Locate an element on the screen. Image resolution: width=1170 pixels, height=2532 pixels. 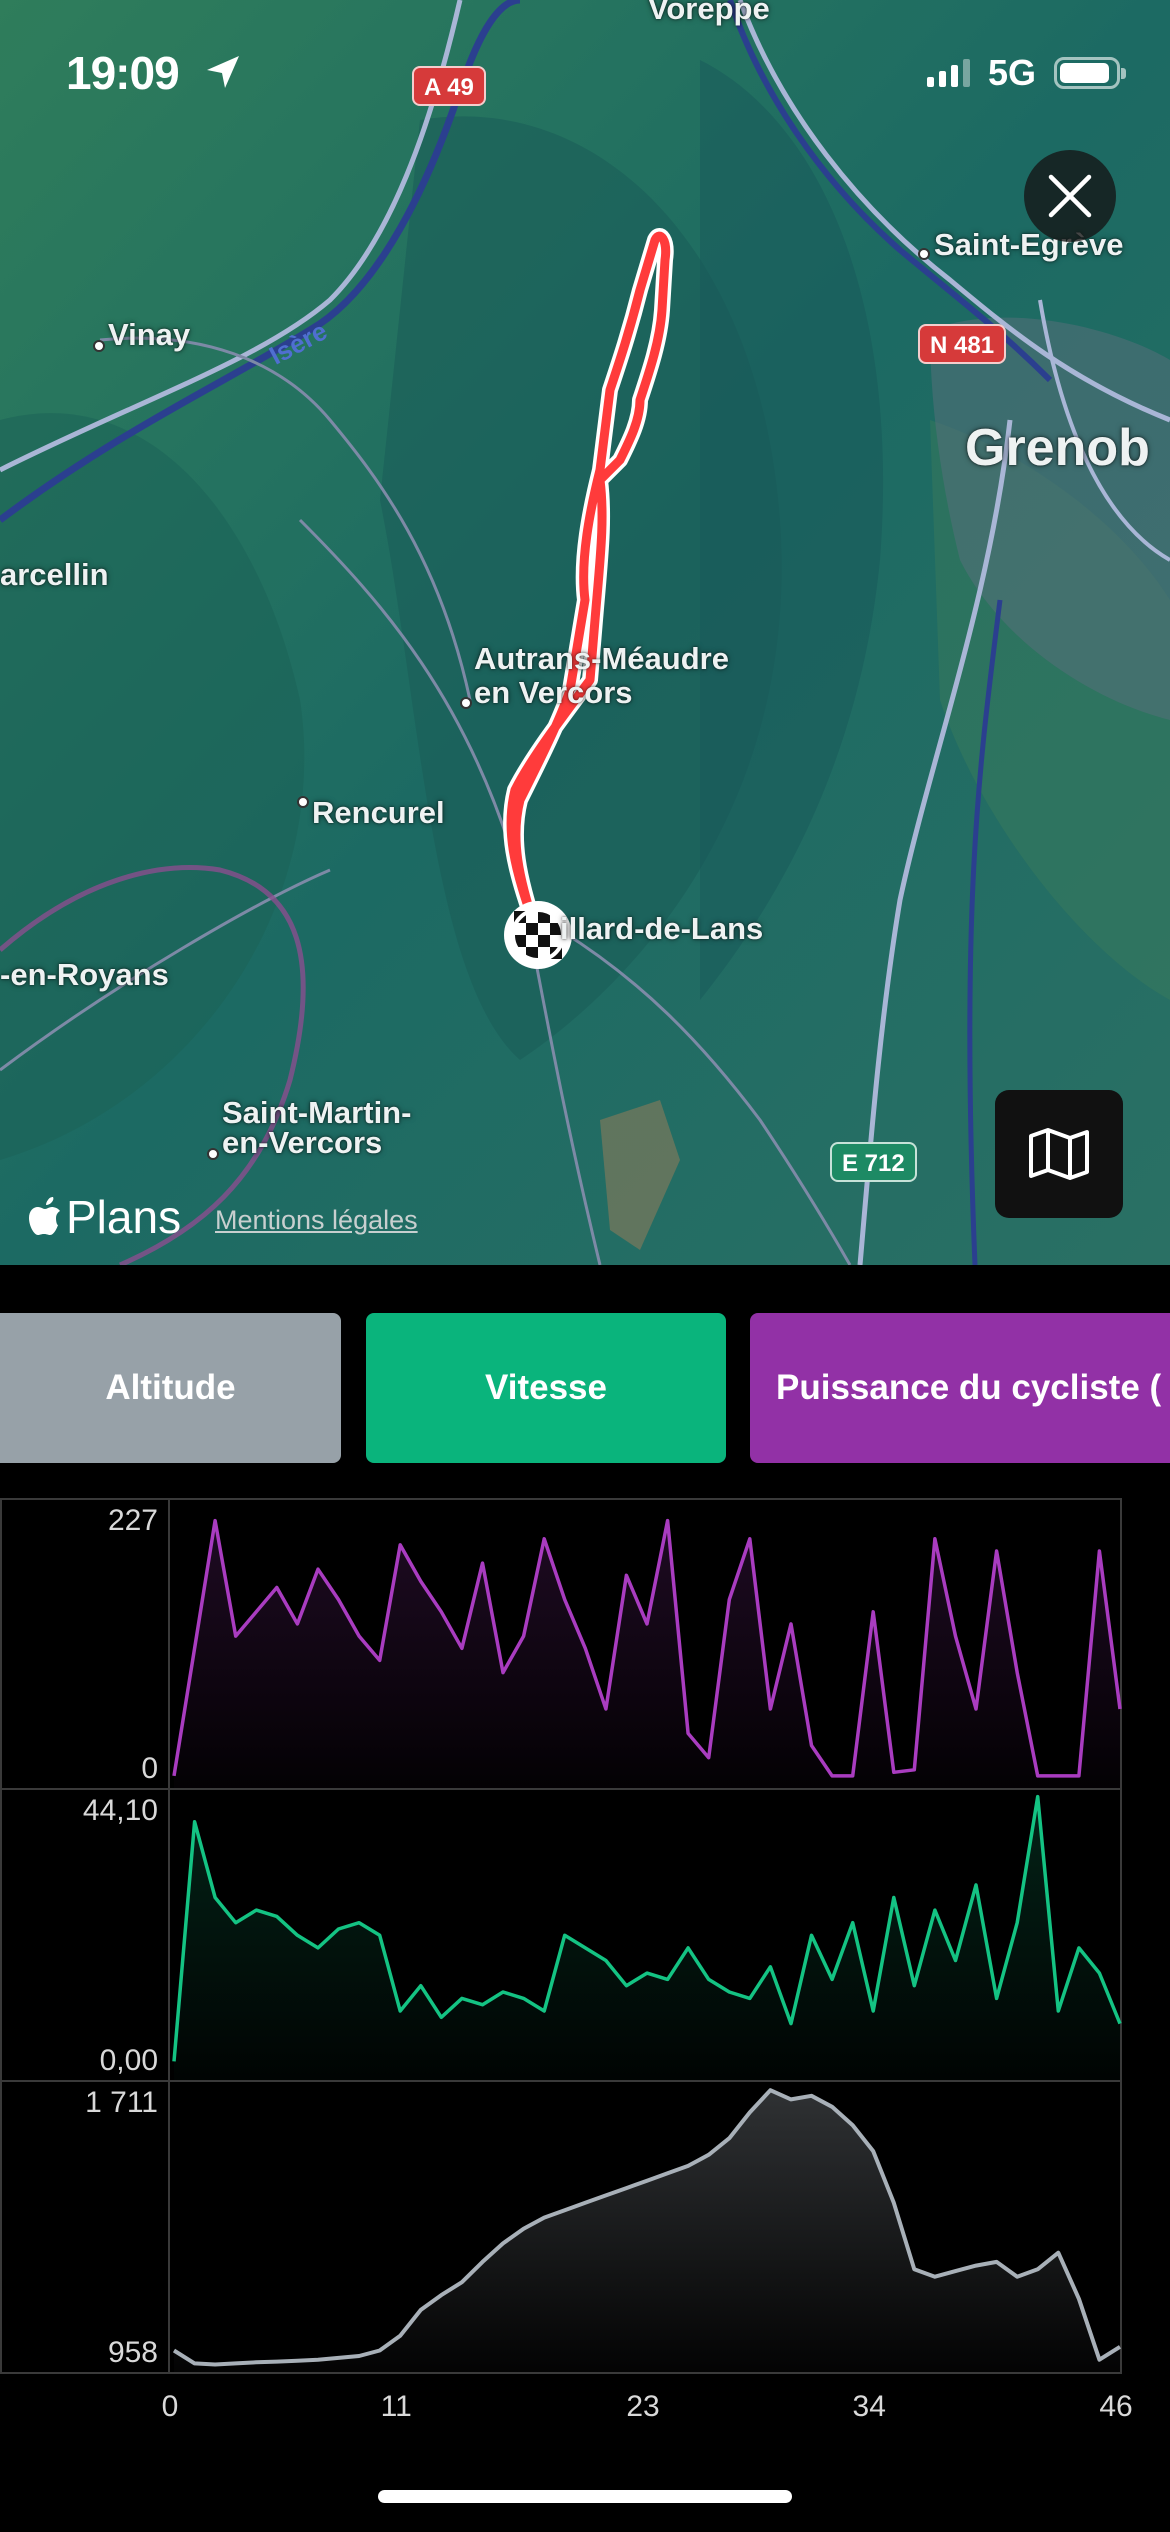
power-plot is located at coordinates (645, 1644).